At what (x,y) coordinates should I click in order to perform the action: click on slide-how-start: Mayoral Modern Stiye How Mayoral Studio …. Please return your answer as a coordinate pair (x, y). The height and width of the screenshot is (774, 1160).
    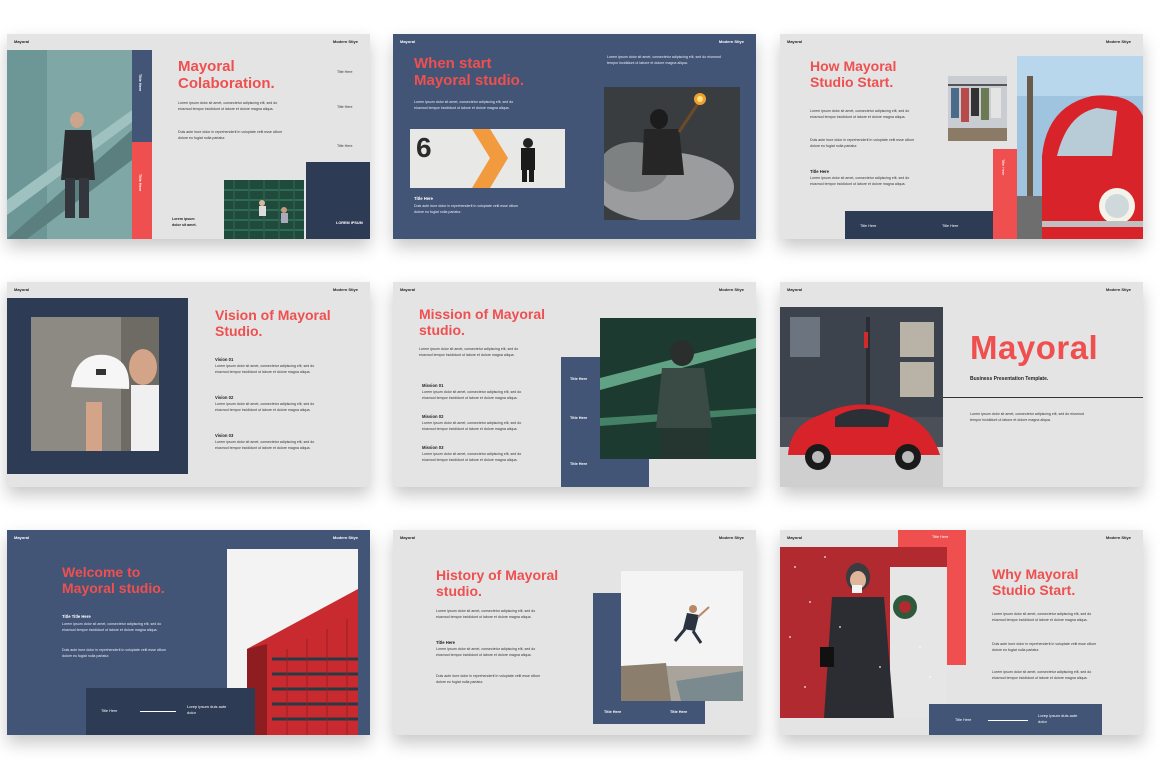
    Looking at the image, I should click on (961, 136).